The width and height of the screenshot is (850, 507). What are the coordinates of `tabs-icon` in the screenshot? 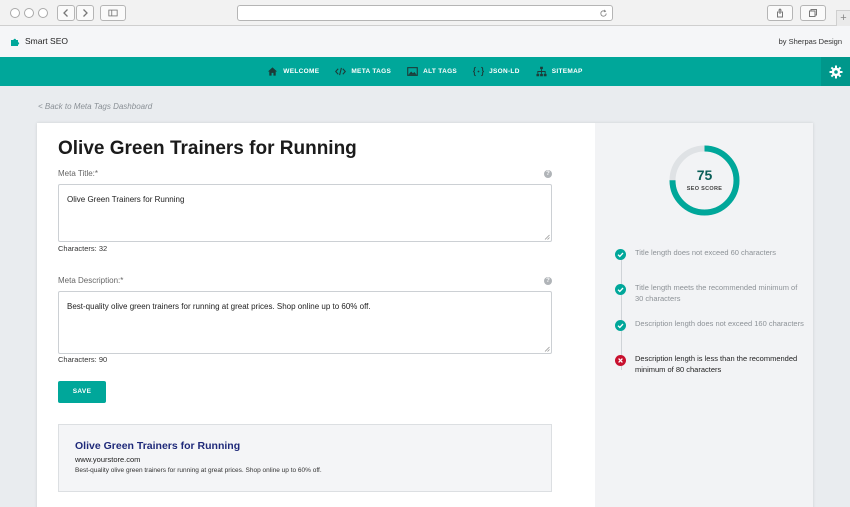 It's located at (813, 13).